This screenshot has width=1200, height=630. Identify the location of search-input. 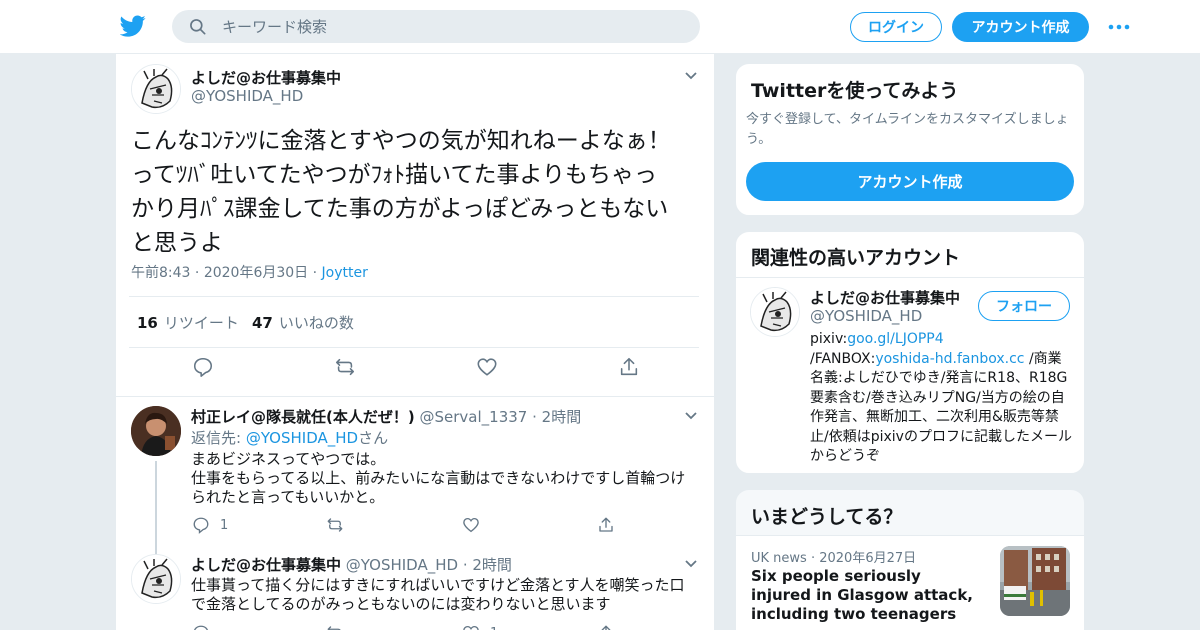
(452, 26).